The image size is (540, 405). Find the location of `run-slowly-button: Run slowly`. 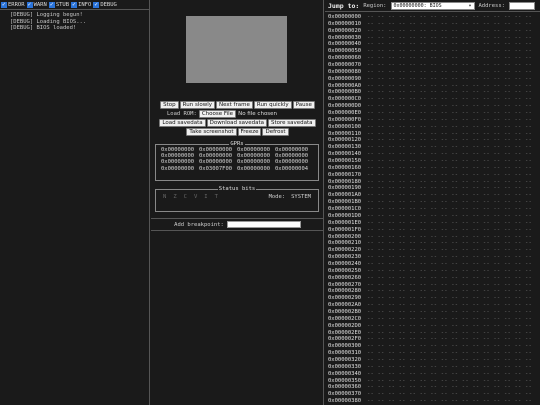

run-slowly-button: Run slowly is located at coordinates (197, 105).